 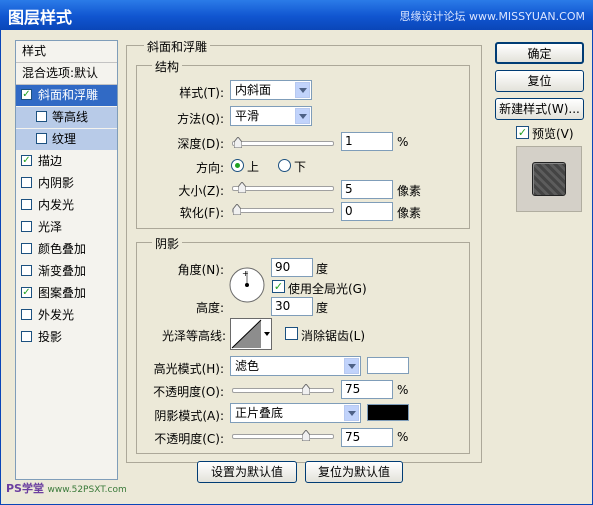 I want to click on reset-default-button: 复位为默认值, so click(x=354, y=472).